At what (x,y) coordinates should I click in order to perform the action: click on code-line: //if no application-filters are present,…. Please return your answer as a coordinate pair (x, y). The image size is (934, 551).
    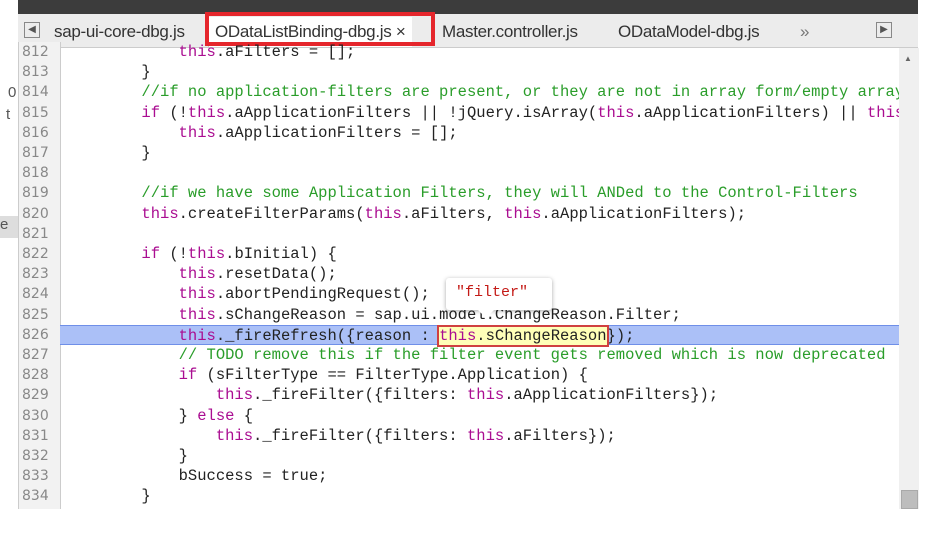
    Looking at the image, I should click on (479, 92).